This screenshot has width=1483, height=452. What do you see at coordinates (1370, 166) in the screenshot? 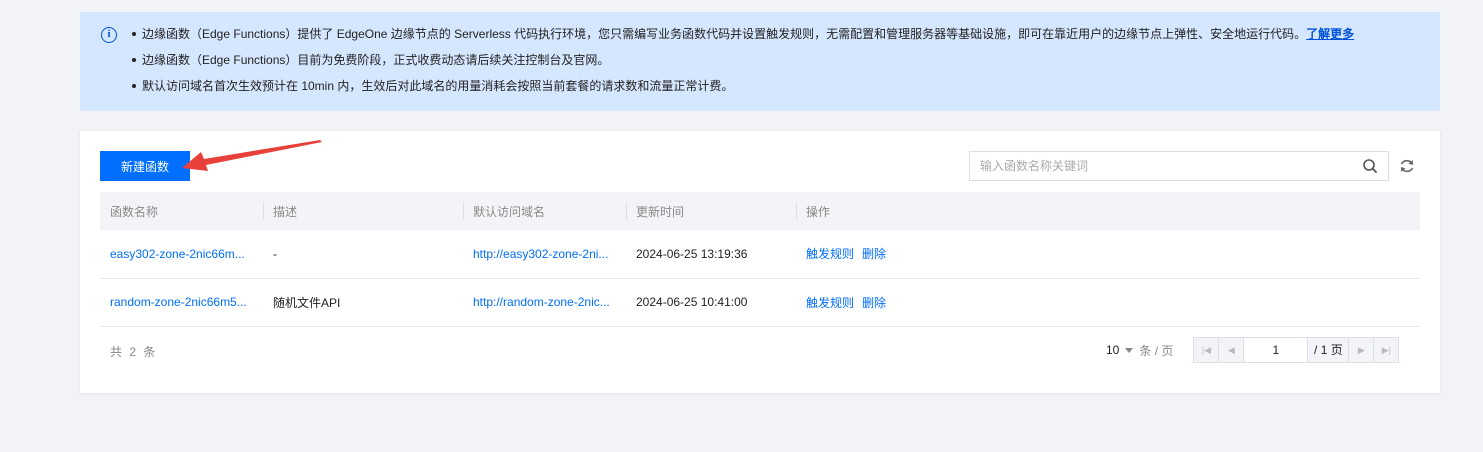
I see `search-icon` at bounding box center [1370, 166].